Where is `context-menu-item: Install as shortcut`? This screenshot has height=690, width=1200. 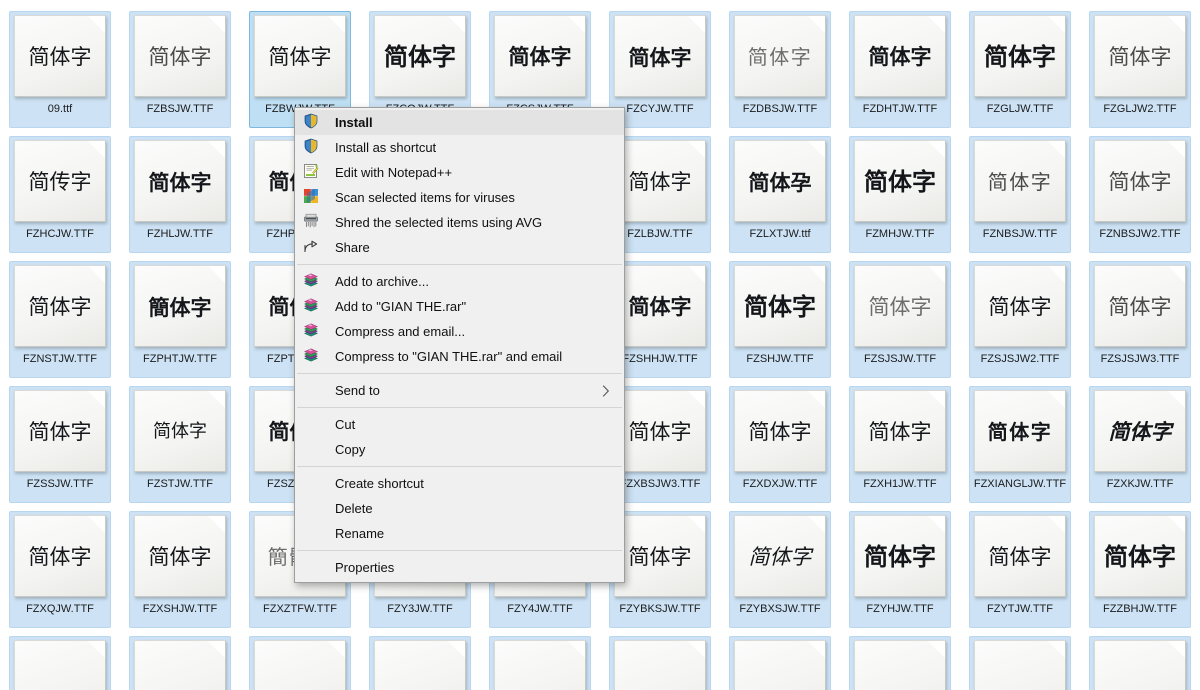 context-menu-item: Install as shortcut is located at coordinates (459, 147).